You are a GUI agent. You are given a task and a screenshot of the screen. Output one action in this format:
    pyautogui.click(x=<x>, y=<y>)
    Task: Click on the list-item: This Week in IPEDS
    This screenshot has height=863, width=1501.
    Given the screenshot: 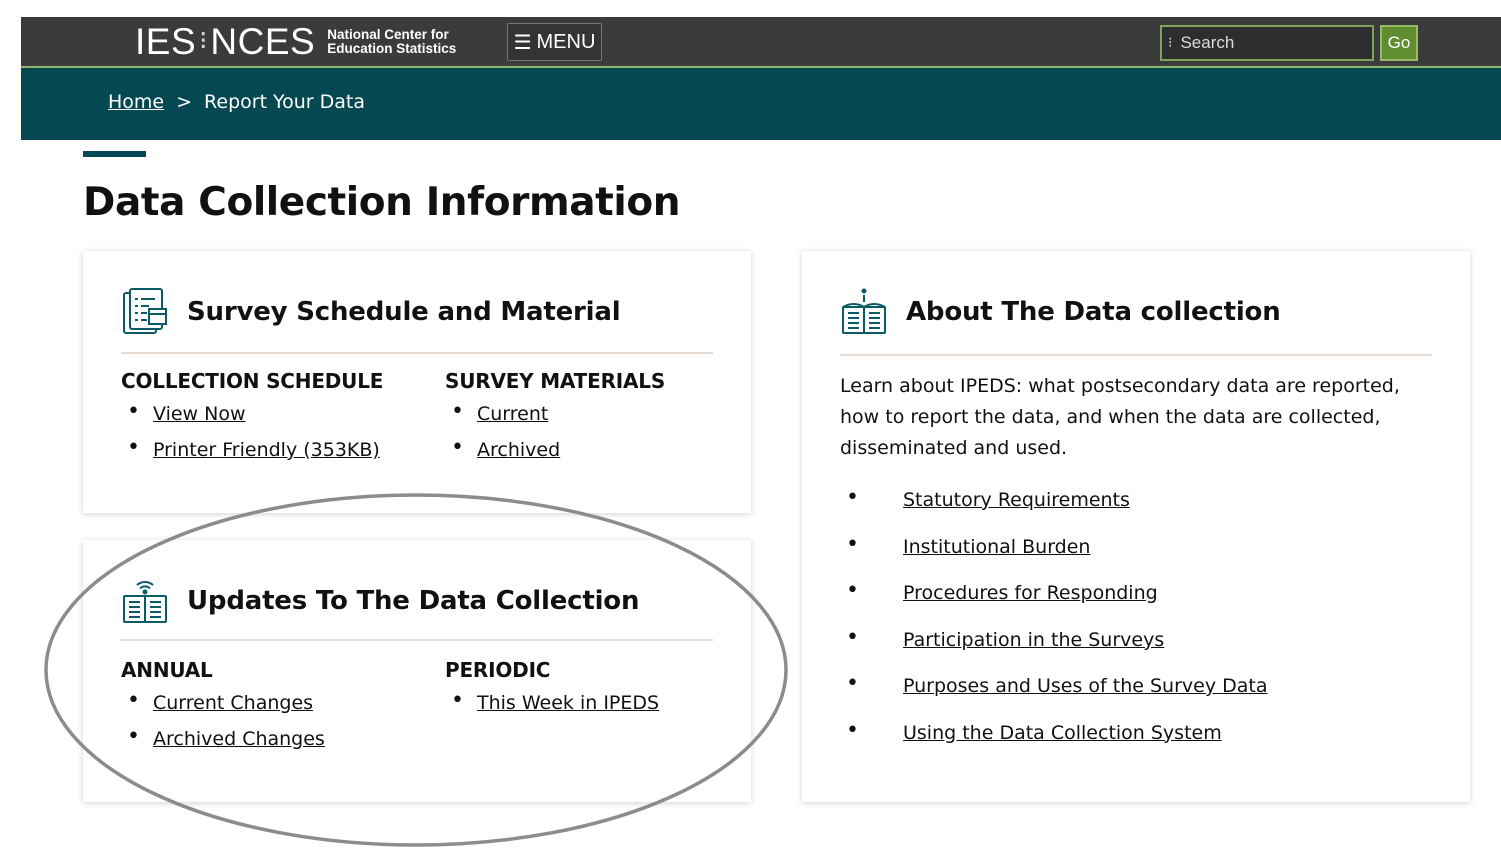 What is the action you would take?
    pyautogui.click(x=552, y=709)
    